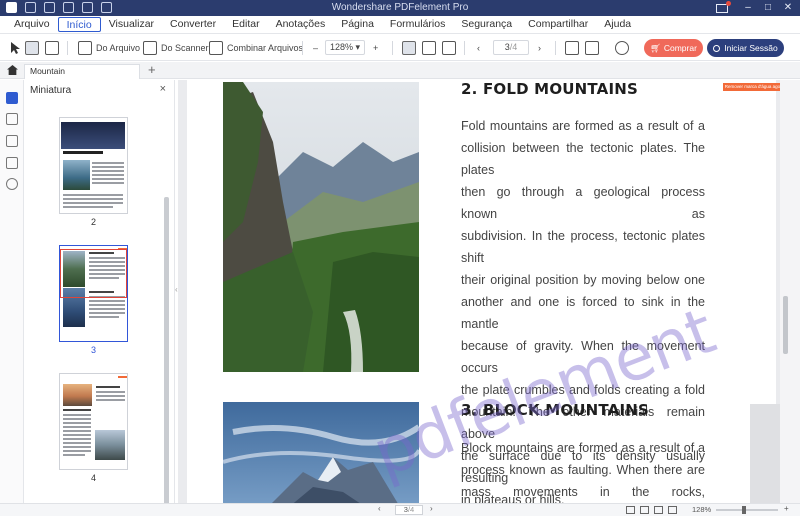  What do you see at coordinates (449, 48) in the screenshot?
I see `actual-size-button` at bounding box center [449, 48].